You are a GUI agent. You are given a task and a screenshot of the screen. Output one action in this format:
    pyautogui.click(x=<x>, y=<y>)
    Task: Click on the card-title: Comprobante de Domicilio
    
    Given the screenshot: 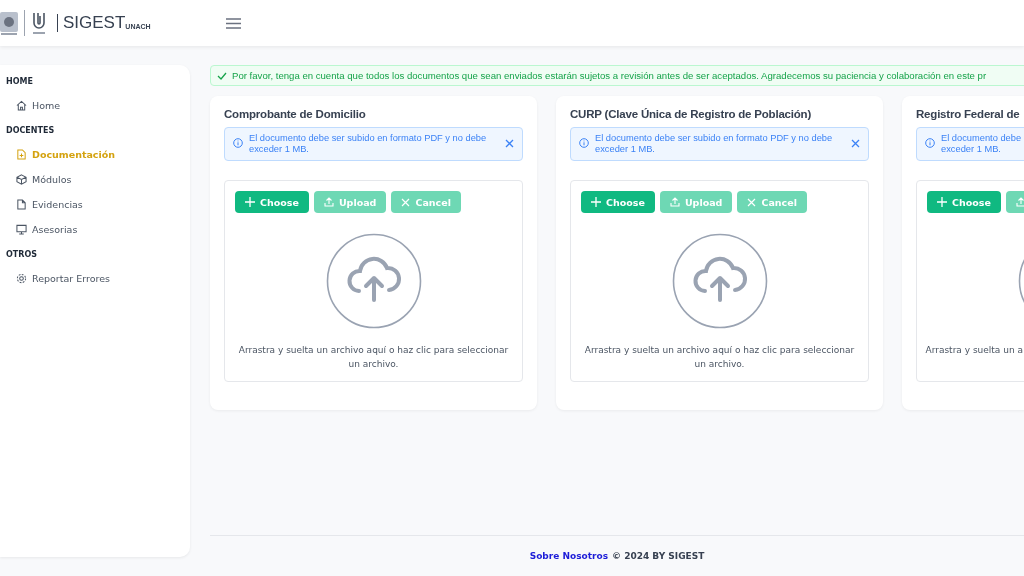 What is the action you would take?
    pyautogui.click(x=295, y=114)
    